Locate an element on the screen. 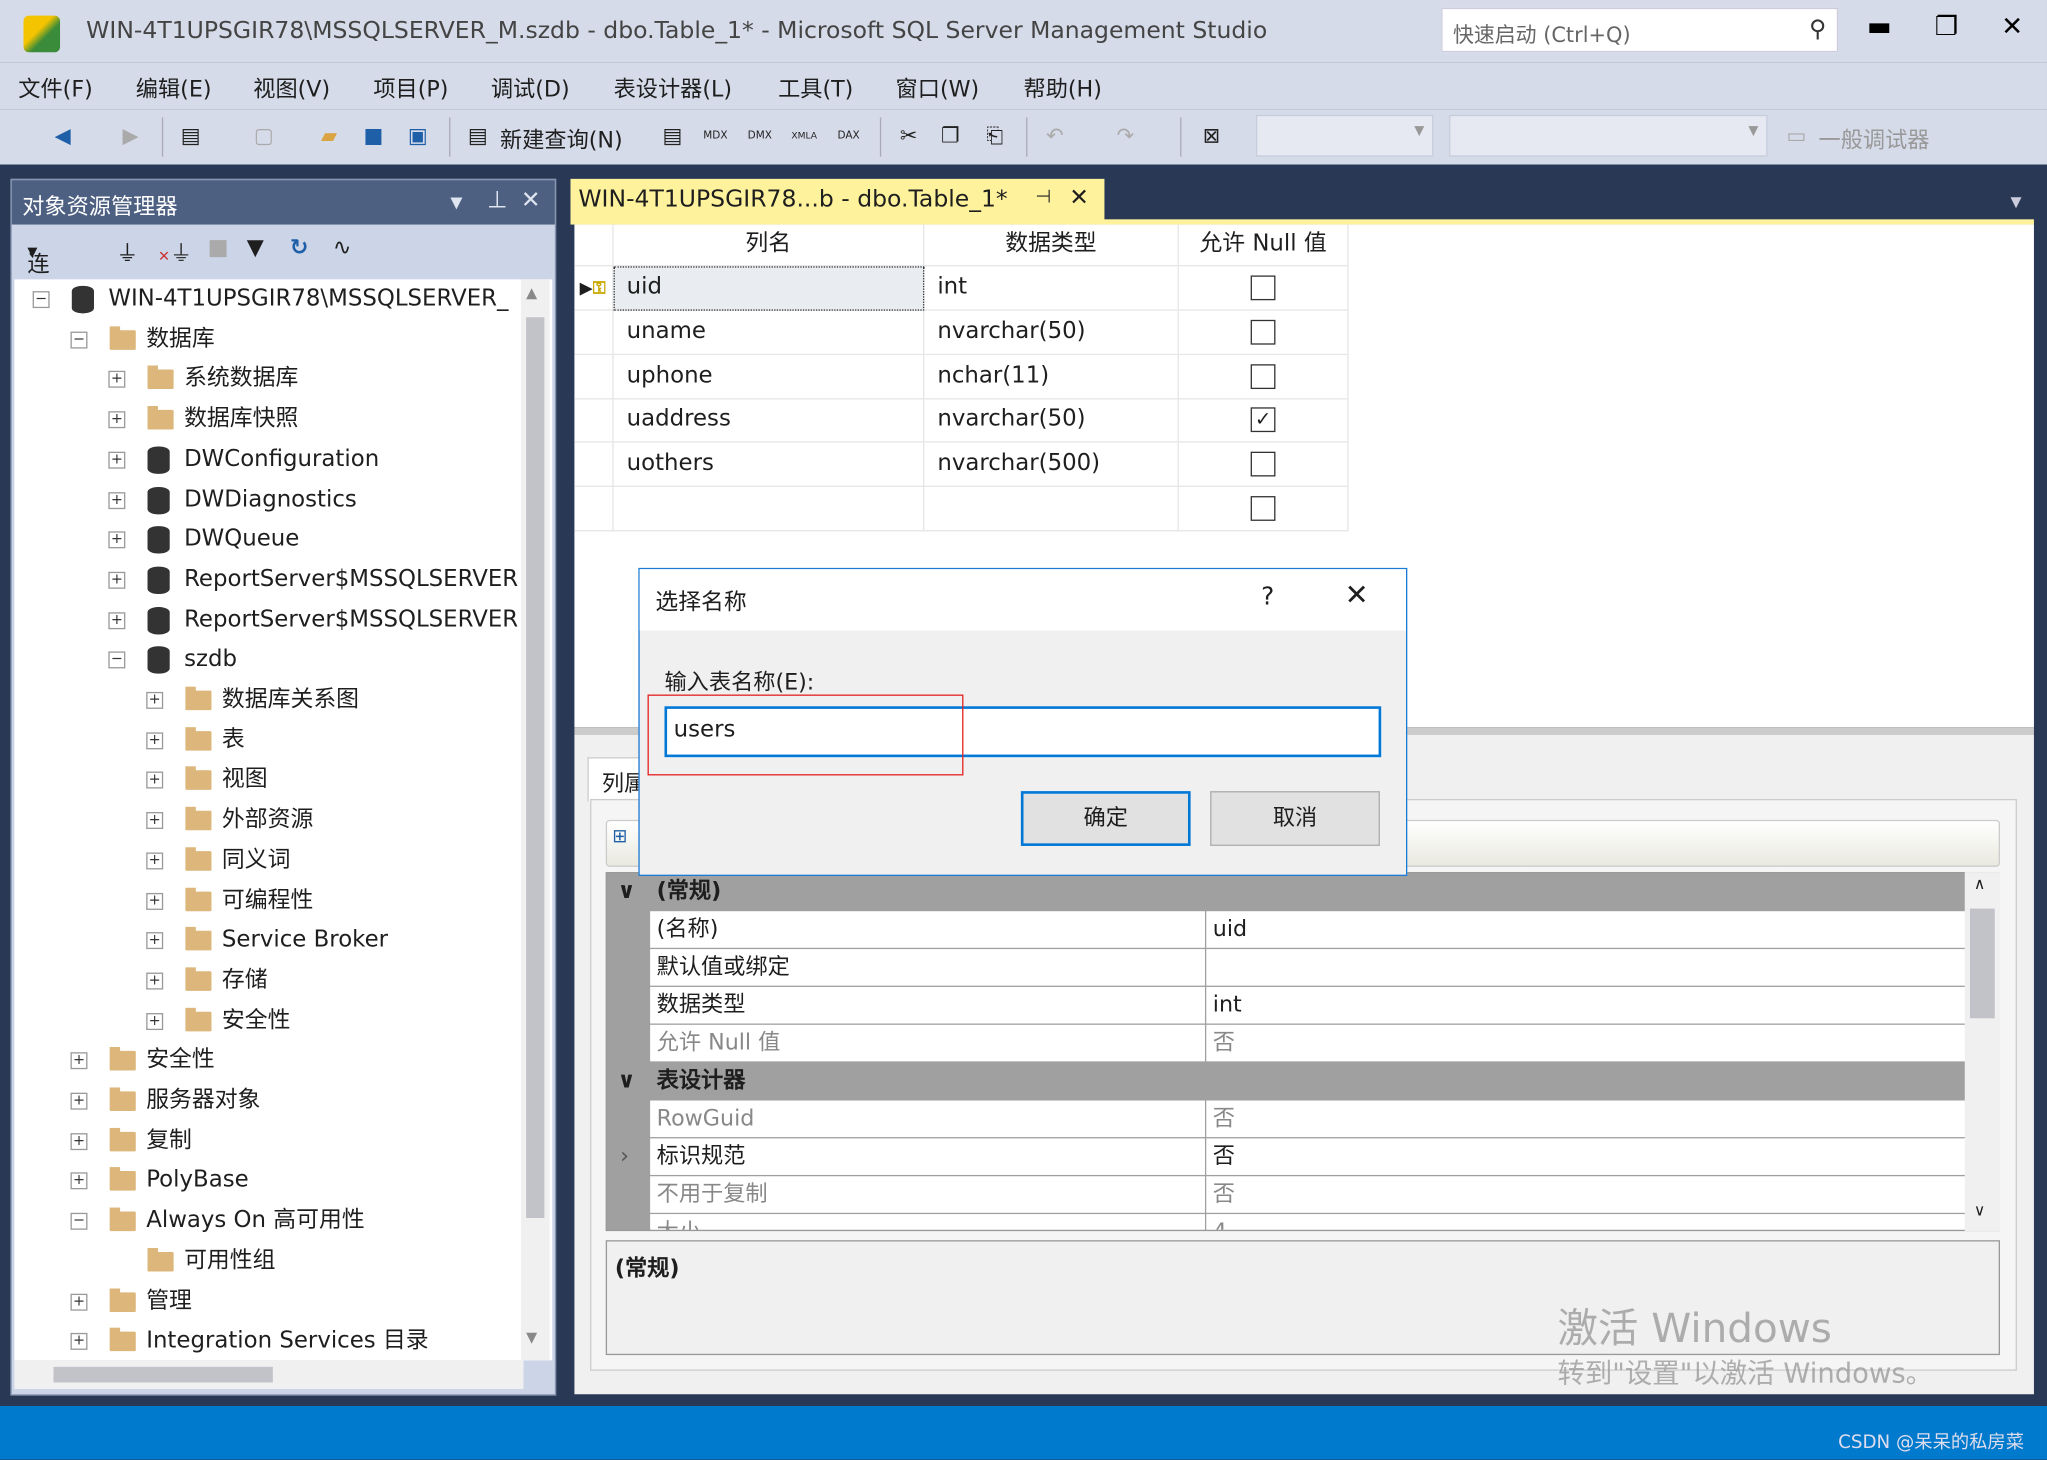  new-query-button: 新建查询(N) is located at coordinates (561, 137).